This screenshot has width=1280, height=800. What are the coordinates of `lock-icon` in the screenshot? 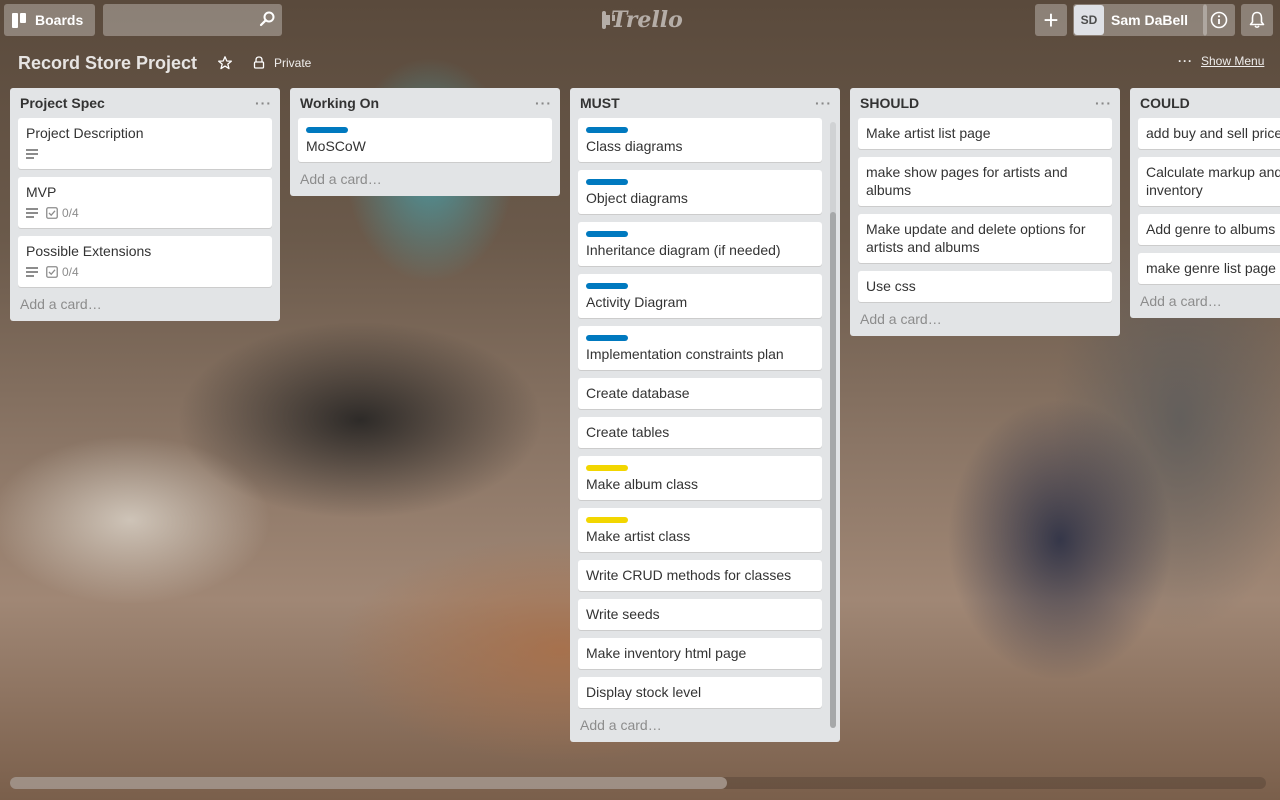 It's located at (259, 62).